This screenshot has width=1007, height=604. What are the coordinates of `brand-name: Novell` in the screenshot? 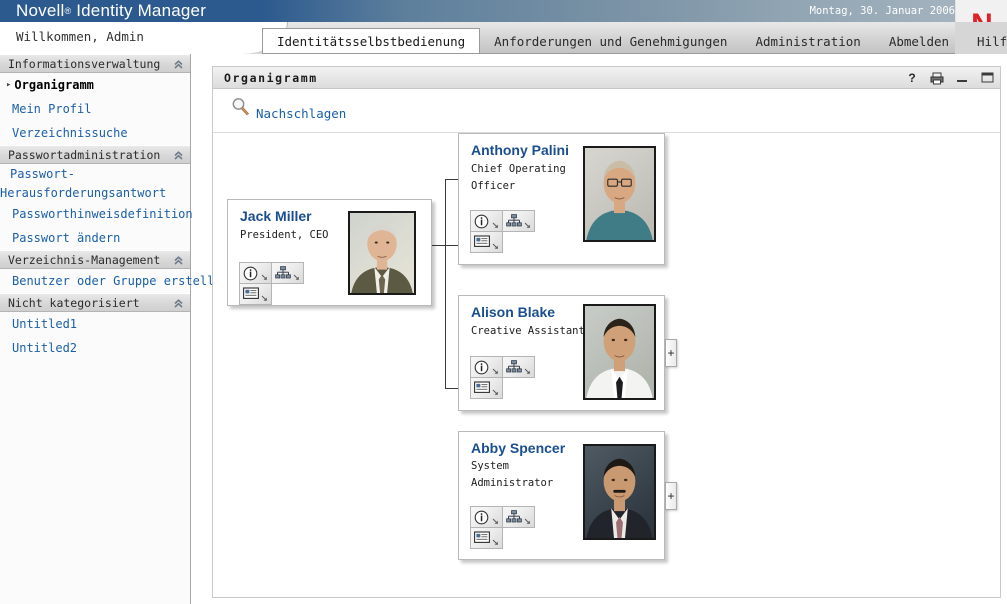 It's located at (40, 10).